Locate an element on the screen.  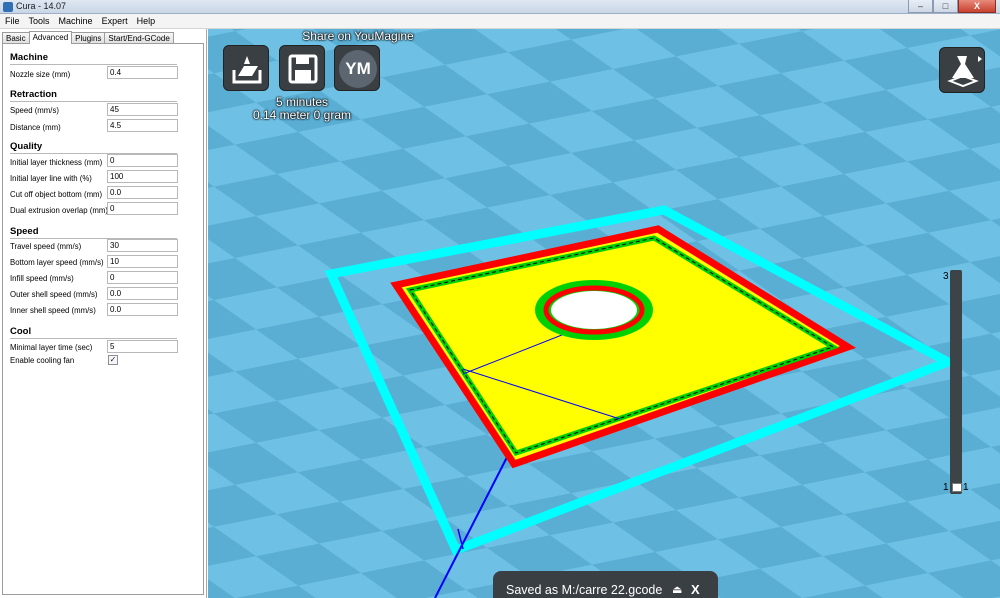
dual-extrusion-overlap-label: Dual extrusion overlap (mm) is located at coordinates (59, 210).